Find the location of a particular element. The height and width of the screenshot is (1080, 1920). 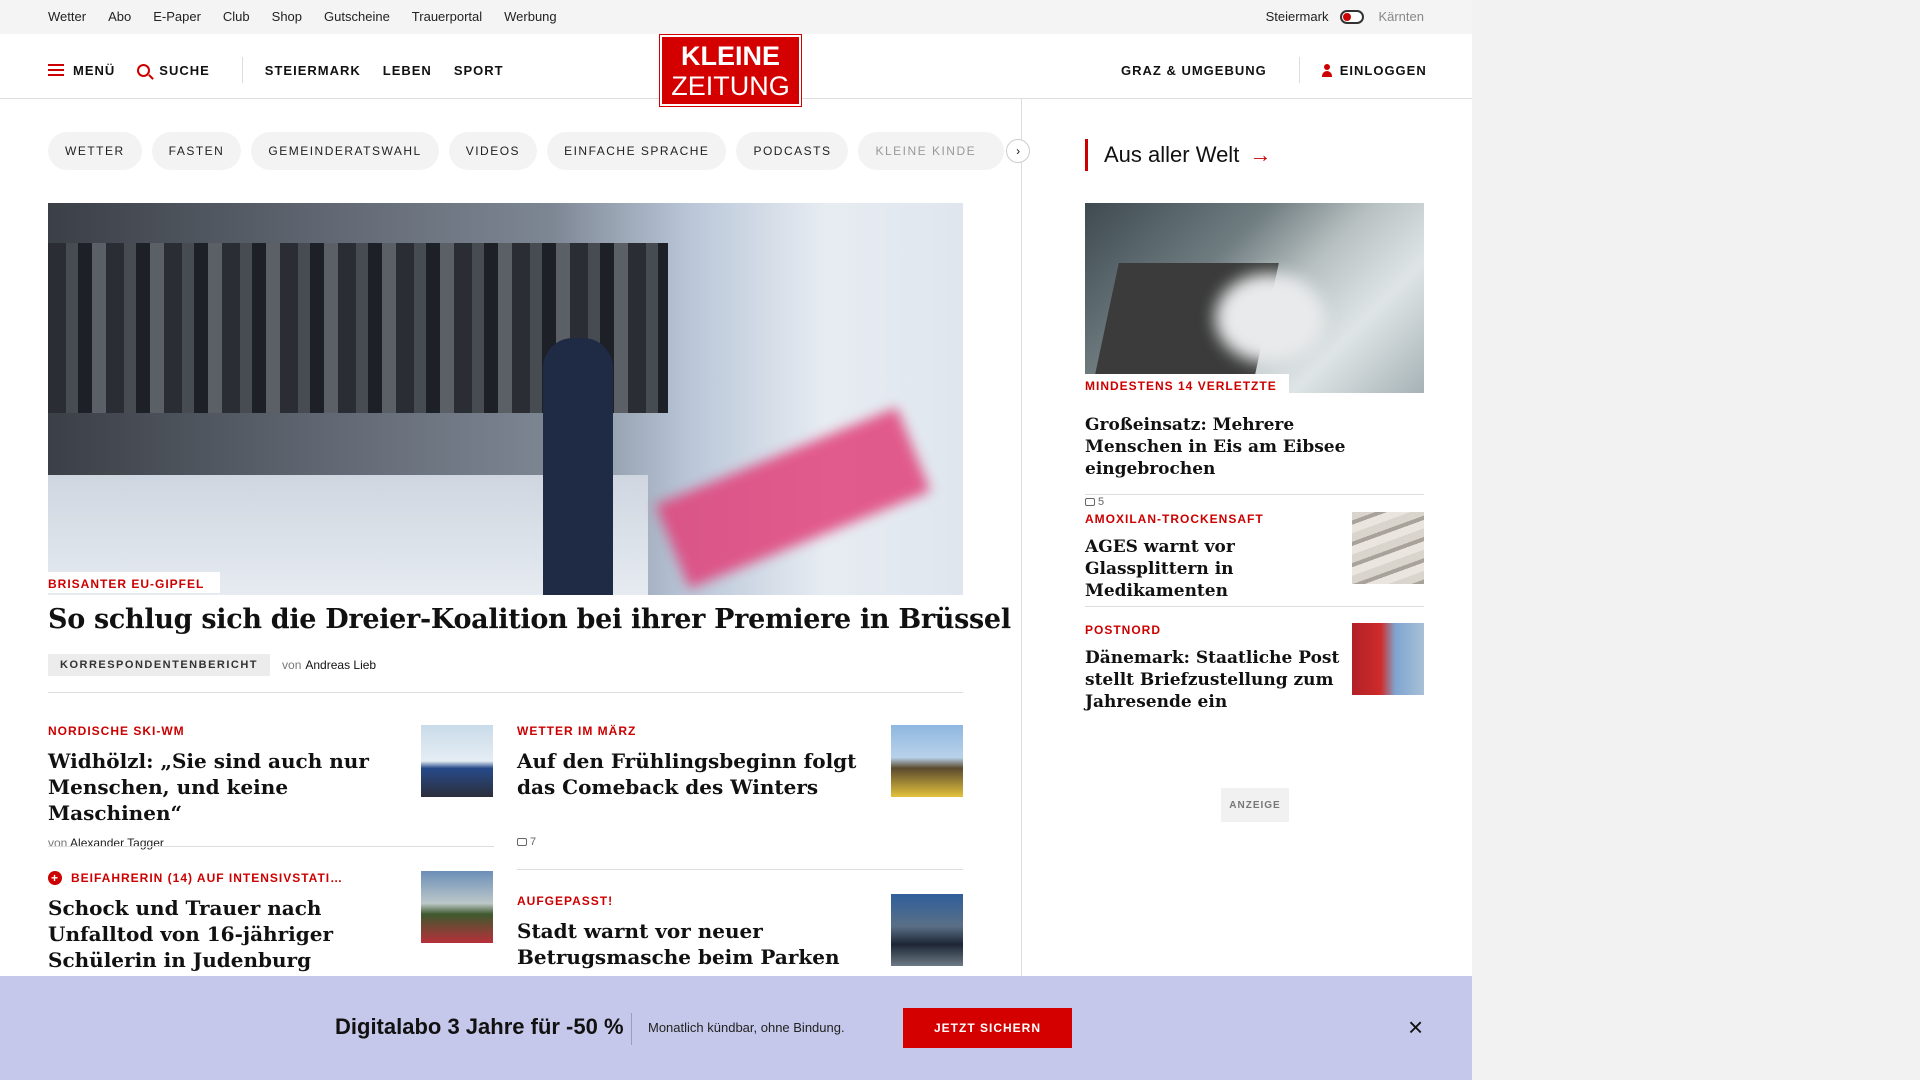

close-icon: × is located at coordinates (1415, 1027).